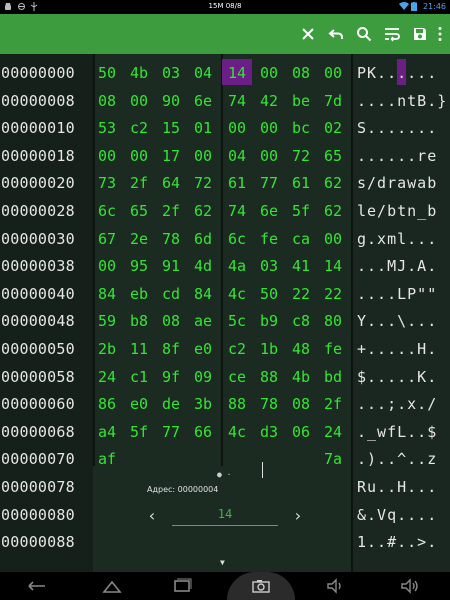 This screenshot has height=600, width=450. Describe the element at coordinates (269, 101) in the screenshot. I see `hex-byte: 42` at that location.